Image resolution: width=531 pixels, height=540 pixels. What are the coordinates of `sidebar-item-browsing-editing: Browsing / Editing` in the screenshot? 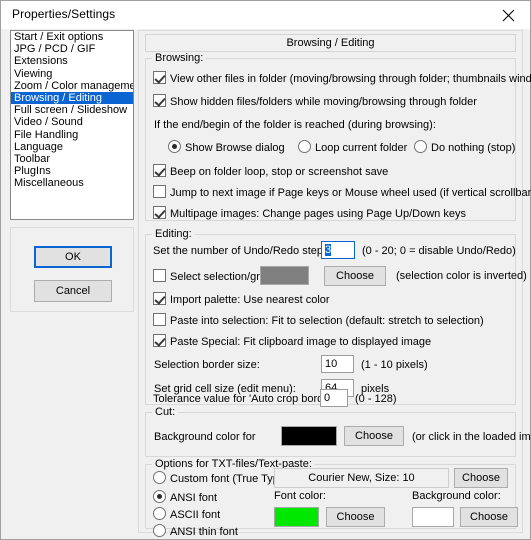 It's located at (72, 98).